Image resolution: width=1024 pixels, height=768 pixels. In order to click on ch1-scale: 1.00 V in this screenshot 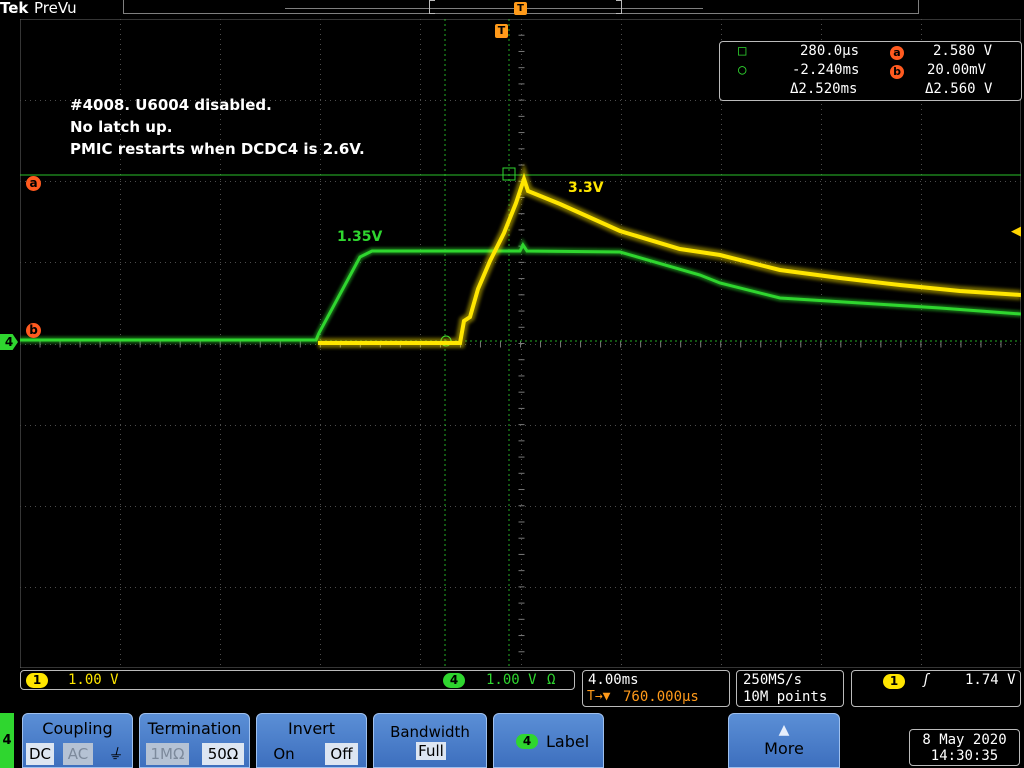, I will do `click(93, 680)`.